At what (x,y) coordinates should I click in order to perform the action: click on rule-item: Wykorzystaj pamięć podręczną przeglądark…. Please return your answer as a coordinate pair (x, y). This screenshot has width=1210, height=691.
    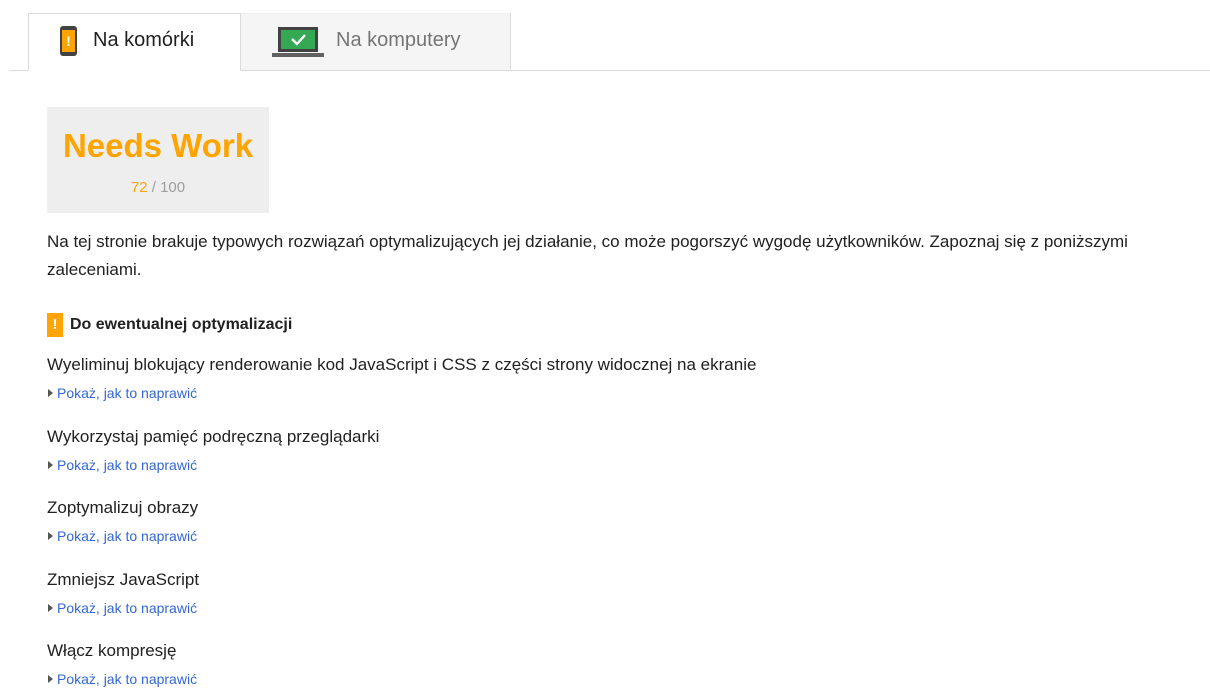
    Looking at the image, I should click on (622, 450).